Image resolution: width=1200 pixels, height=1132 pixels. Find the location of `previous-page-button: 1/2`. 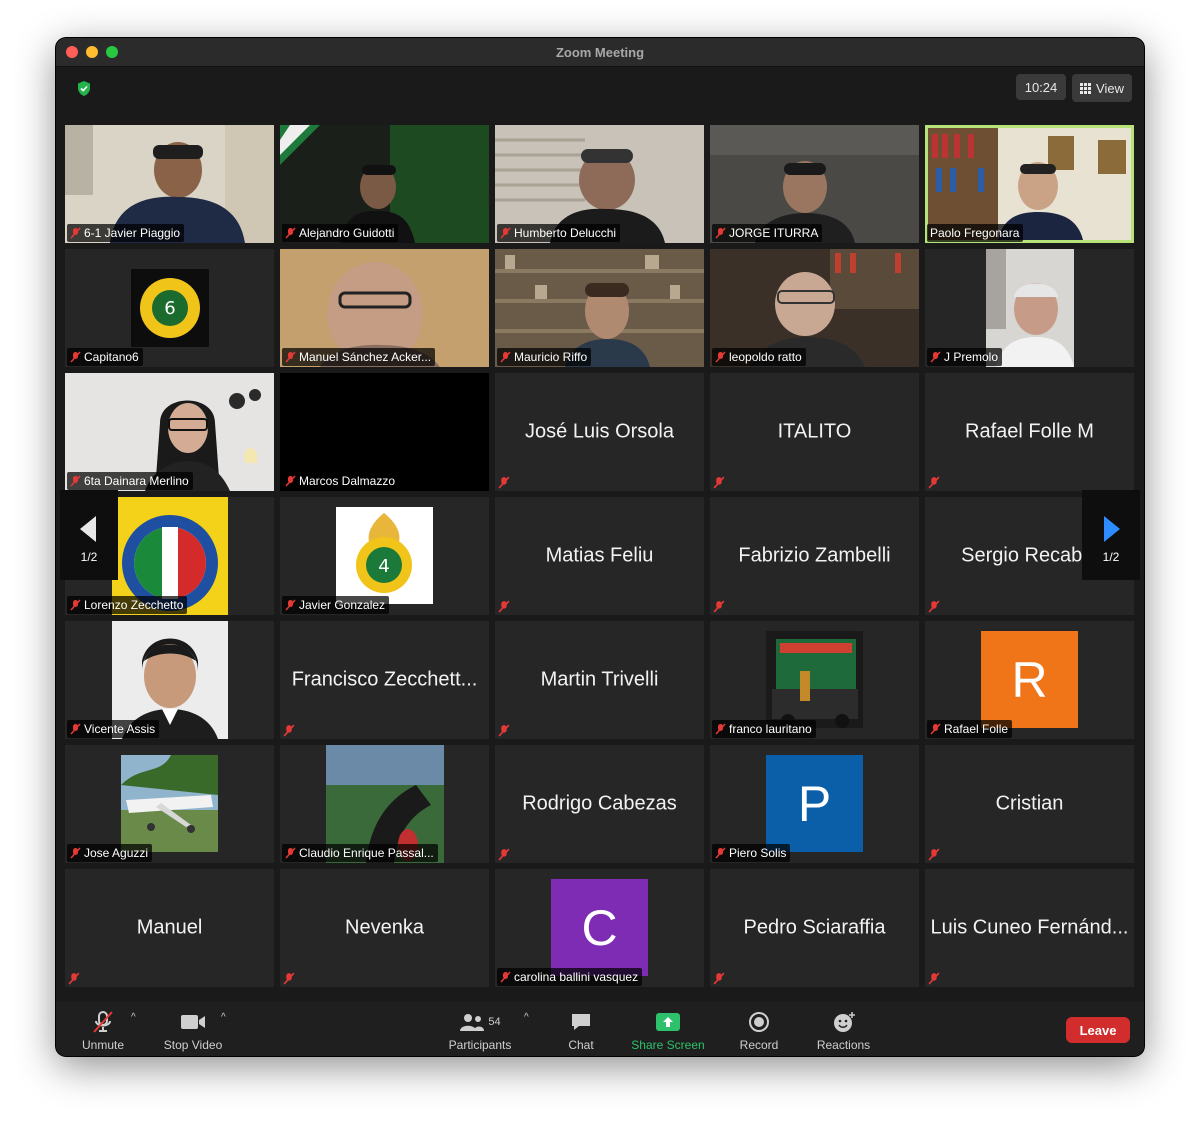

previous-page-button: 1/2 is located at coordinates (89, 535).